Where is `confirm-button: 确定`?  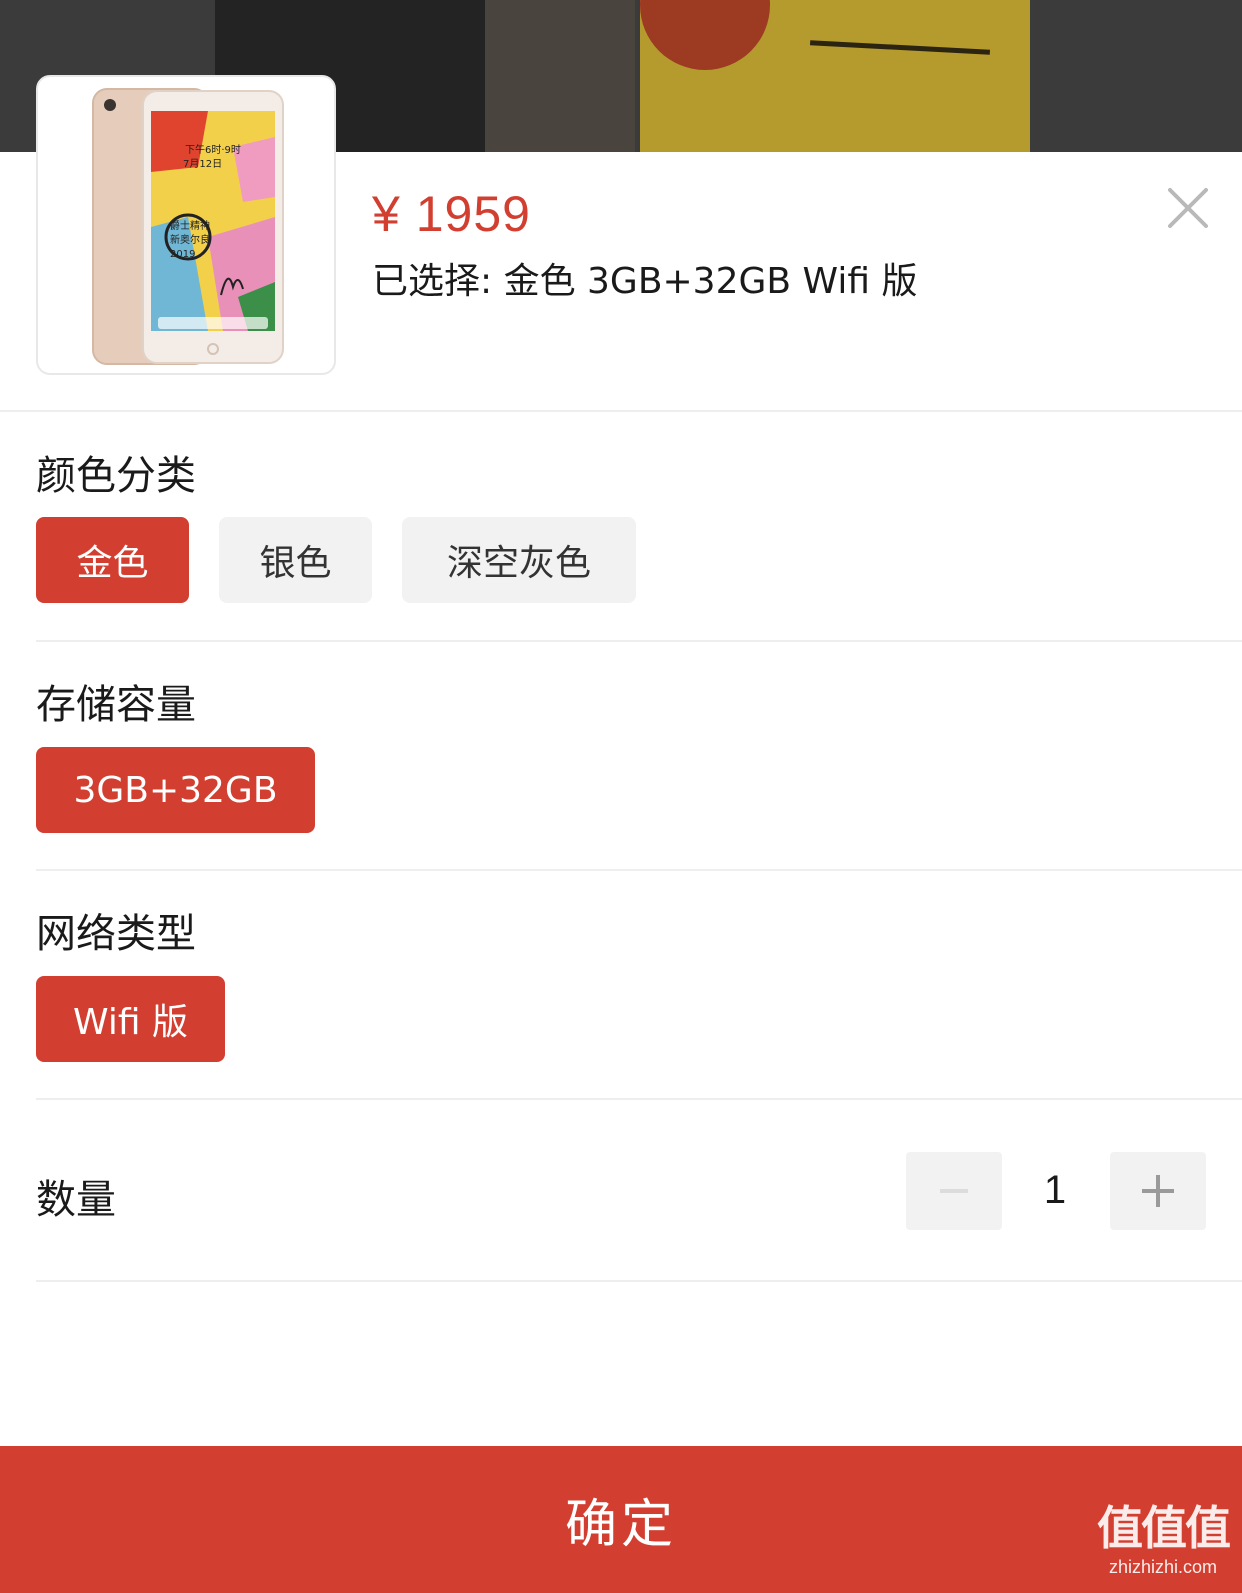
confirm-button: 确定 is located at coordinates (621, 1519).